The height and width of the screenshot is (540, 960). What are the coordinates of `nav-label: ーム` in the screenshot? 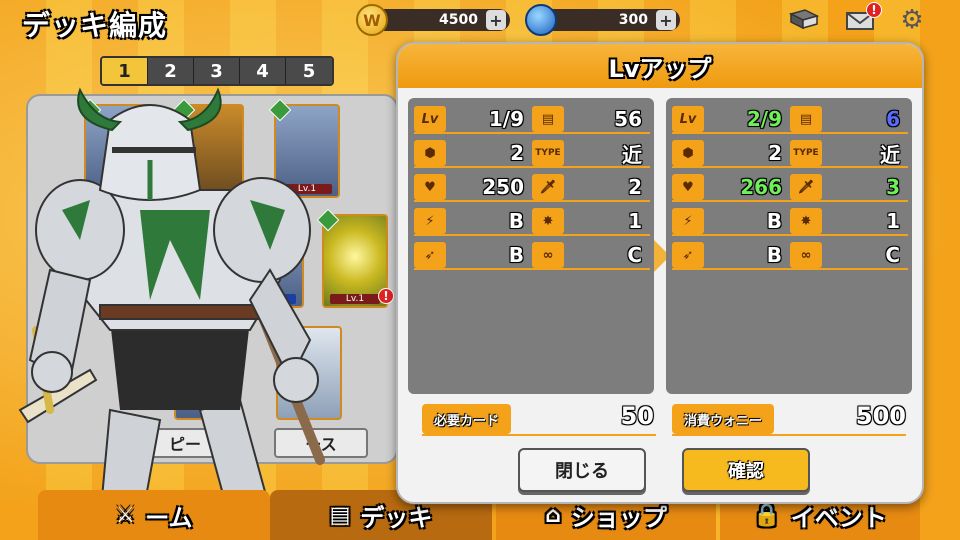 It's located at (169, 517).